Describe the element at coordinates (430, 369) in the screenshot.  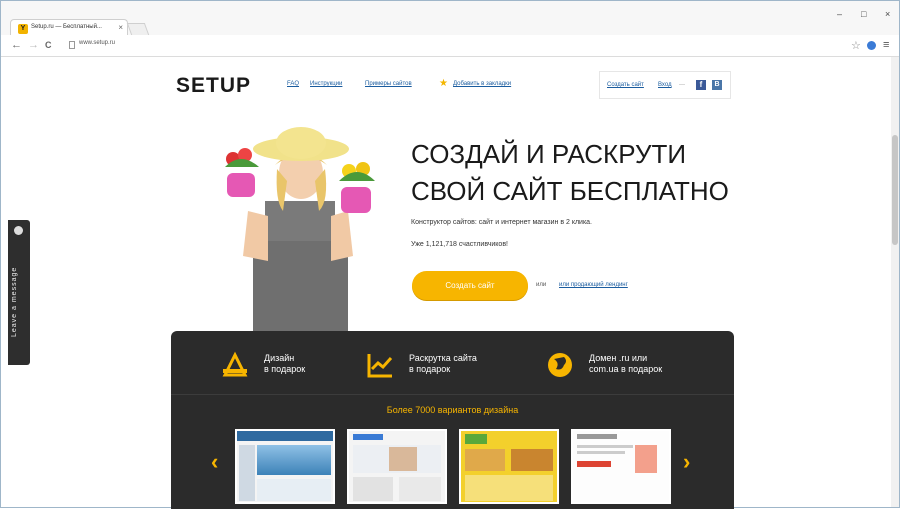
I see `feature-promotion-line2: в подарок` at that location.